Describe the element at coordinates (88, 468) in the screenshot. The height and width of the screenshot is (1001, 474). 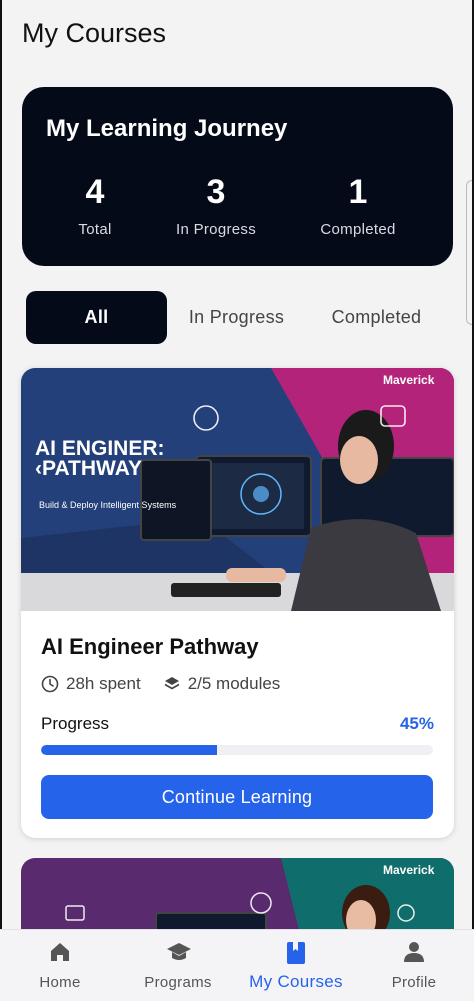
I see `banner-headline-line2: ‹PATHWAY` at that location.